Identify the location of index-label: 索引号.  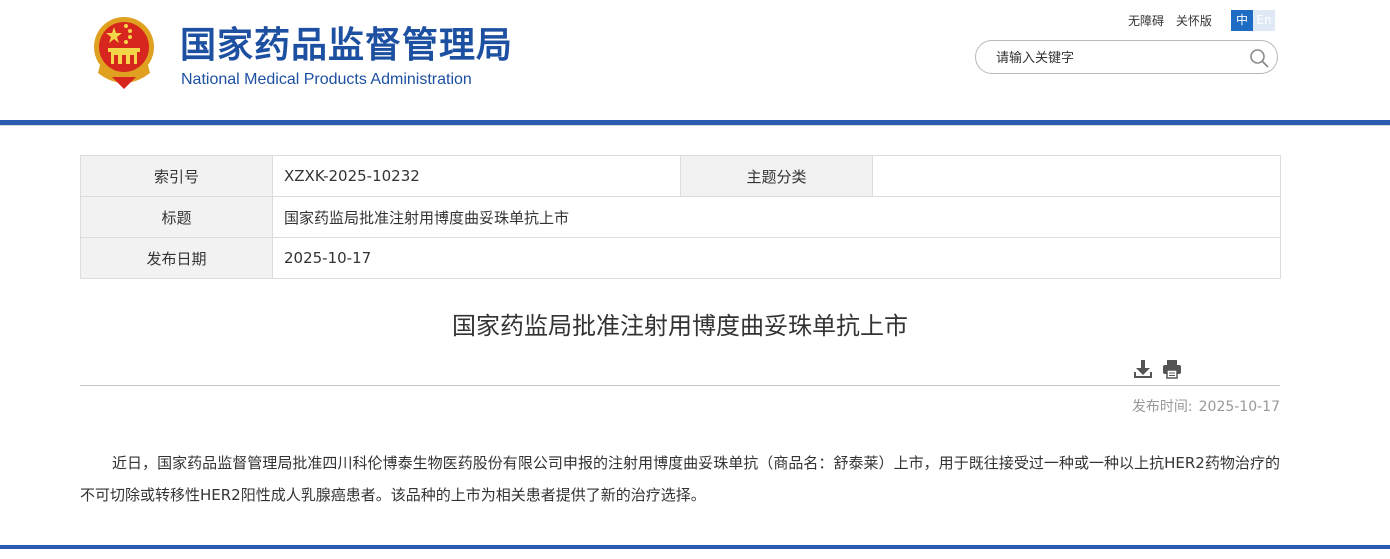
(176, 176).